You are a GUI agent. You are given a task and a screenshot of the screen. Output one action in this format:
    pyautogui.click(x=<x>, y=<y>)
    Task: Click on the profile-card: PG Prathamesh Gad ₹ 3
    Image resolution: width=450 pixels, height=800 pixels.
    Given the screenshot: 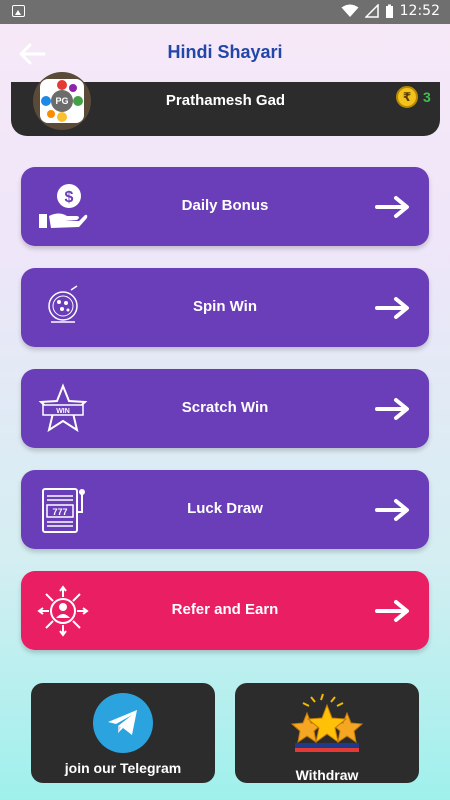 What is the action you would take?
    pyautogui.click(x=225, y=104)
    